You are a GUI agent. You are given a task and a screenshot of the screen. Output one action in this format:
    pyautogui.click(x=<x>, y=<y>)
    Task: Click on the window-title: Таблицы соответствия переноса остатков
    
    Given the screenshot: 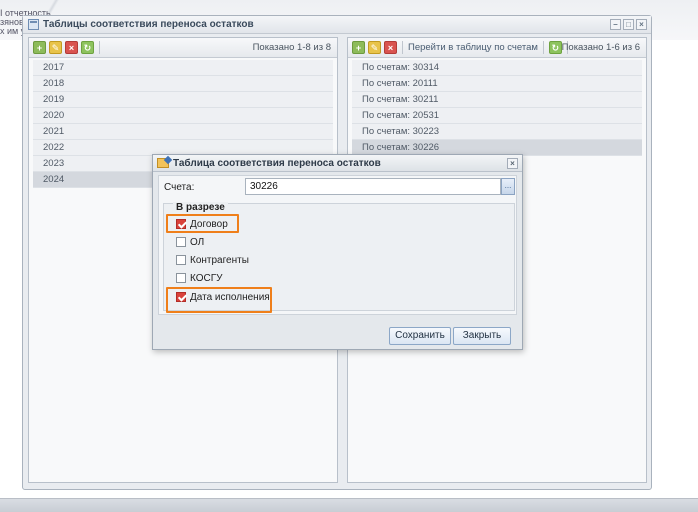 What is the action you would take?
    pyautogui.click(x=148, y=24)
    